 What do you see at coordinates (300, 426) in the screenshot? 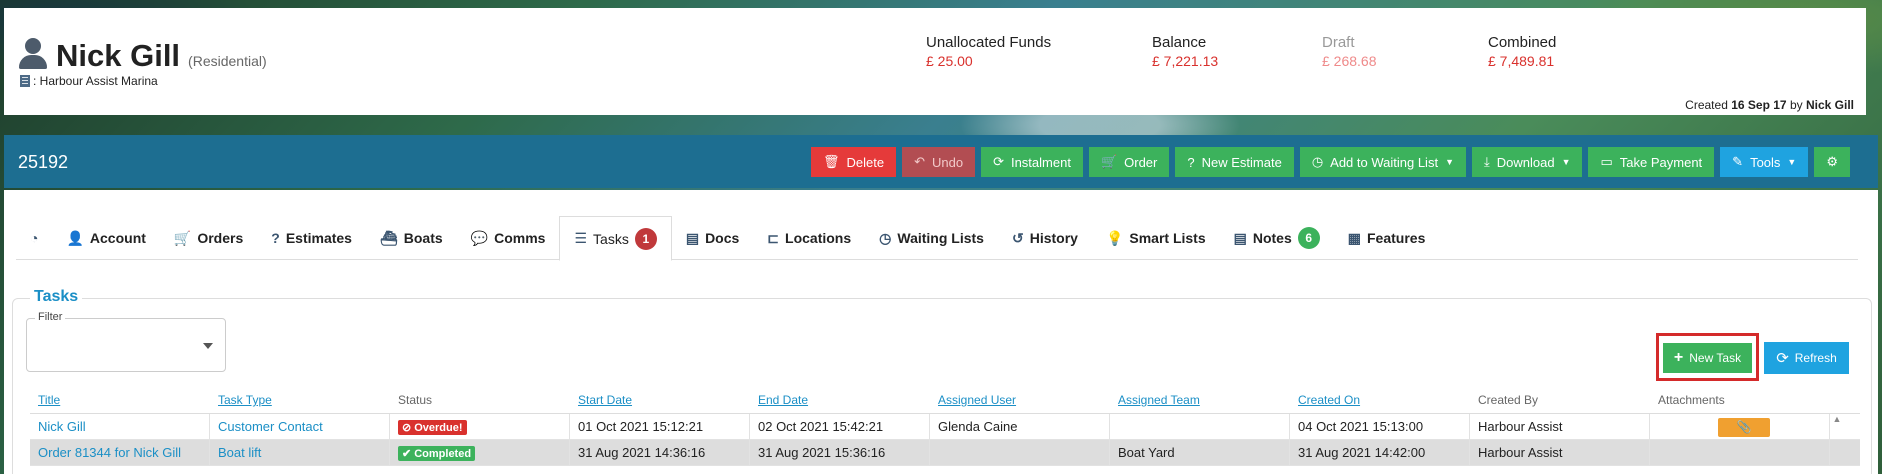
I see `cell-task-type: Customer Contact` at bounding box center [300, 426].